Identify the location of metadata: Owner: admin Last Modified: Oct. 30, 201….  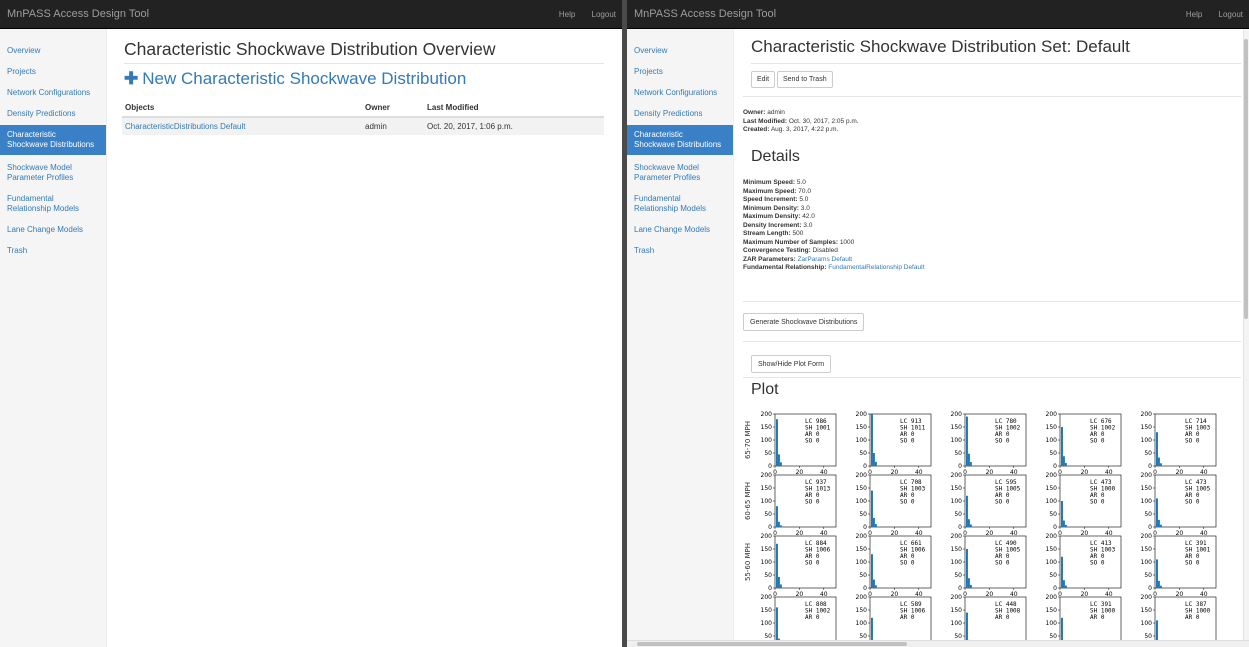
(801, 122).